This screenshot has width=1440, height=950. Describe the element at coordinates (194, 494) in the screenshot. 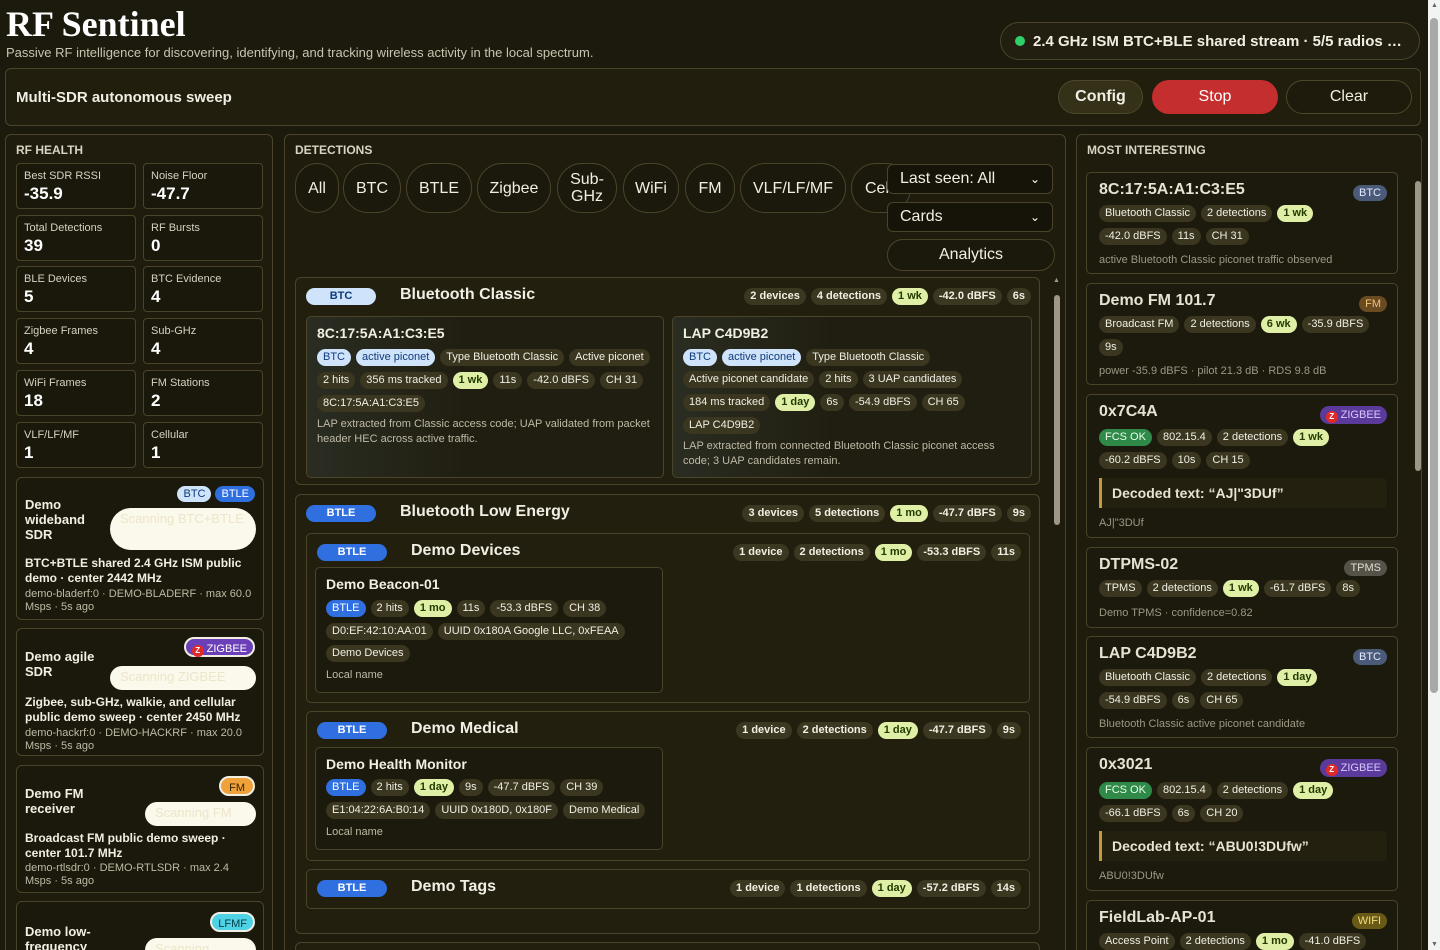

I see `btc-tag: BTC` at that location.